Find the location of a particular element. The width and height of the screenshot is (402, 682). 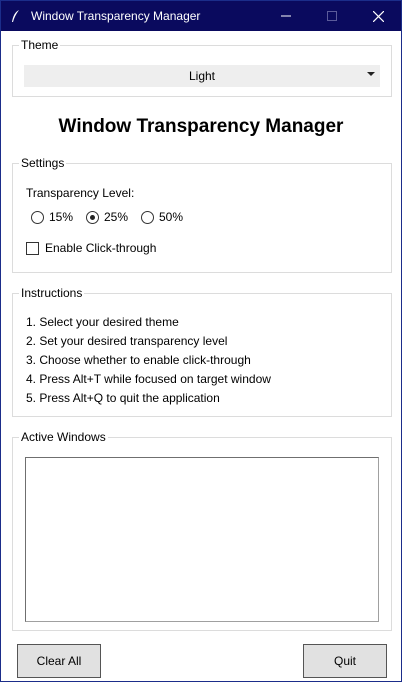

theme-group: Theme Light is located at coordinates (202, 67).